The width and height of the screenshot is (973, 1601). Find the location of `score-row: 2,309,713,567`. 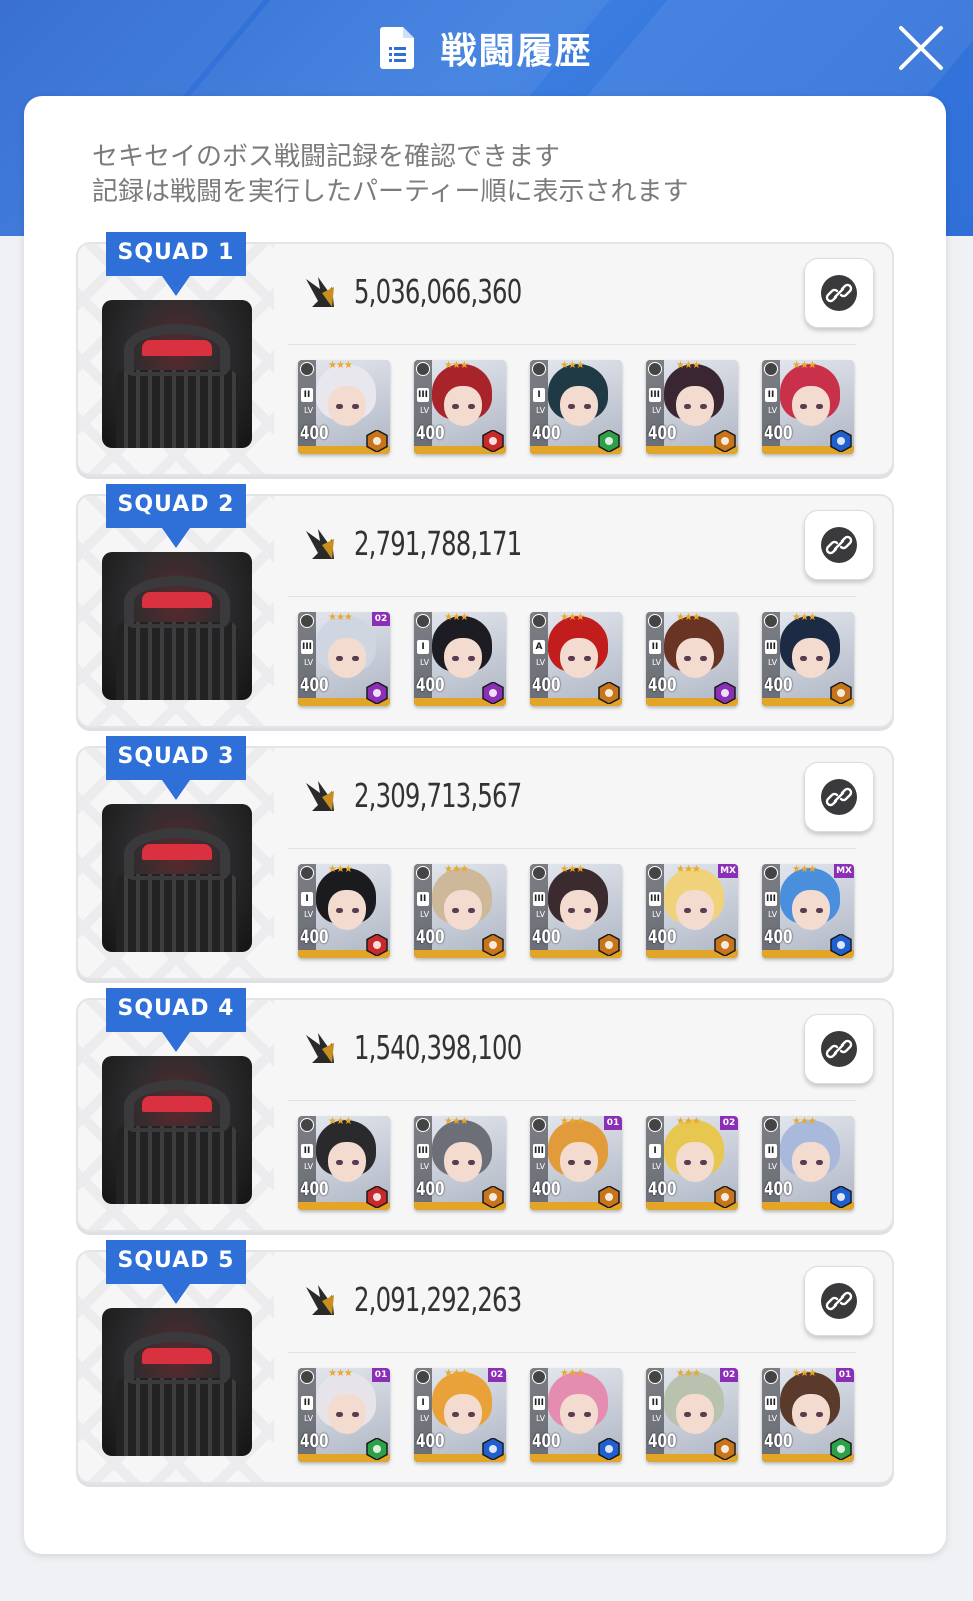

score-row: 2,309,713,567 is located at coordinates (432, 795).